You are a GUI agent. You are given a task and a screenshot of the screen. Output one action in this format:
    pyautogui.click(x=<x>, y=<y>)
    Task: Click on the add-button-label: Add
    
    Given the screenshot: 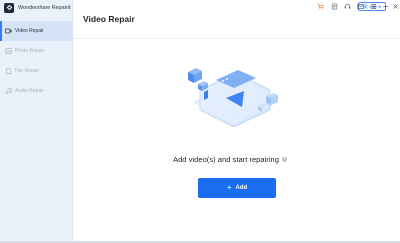 What is the action you would take?
    pyautogui.click(x=241, y=188)
    